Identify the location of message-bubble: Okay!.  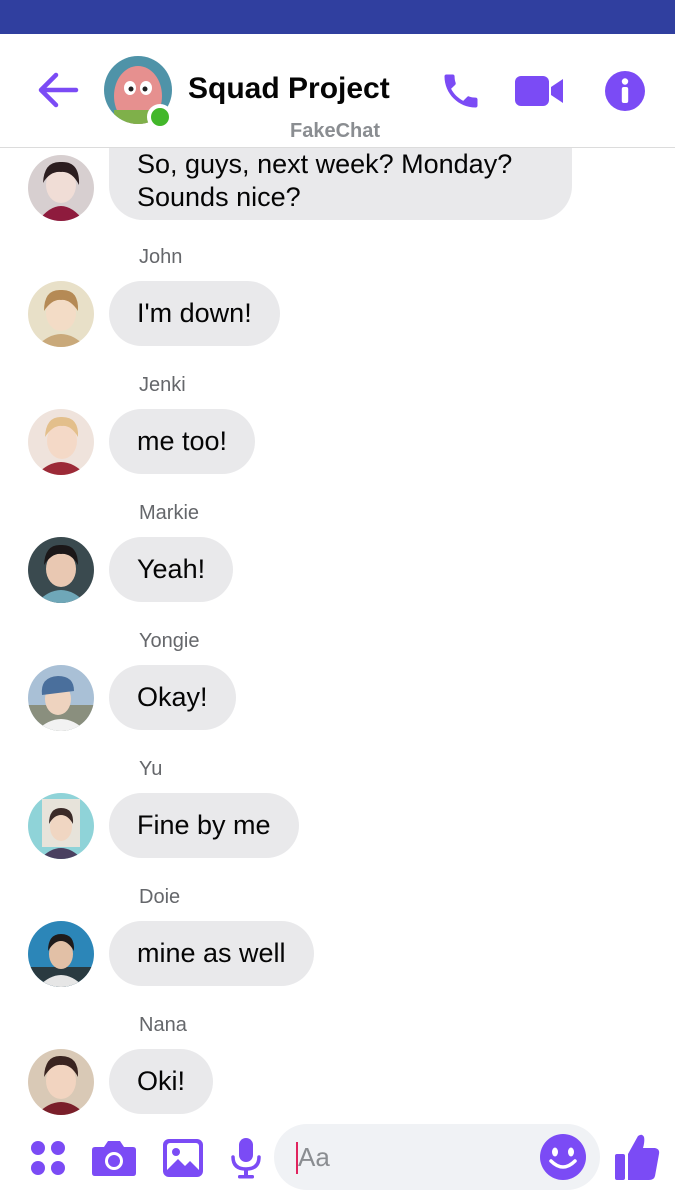
(172, 697).